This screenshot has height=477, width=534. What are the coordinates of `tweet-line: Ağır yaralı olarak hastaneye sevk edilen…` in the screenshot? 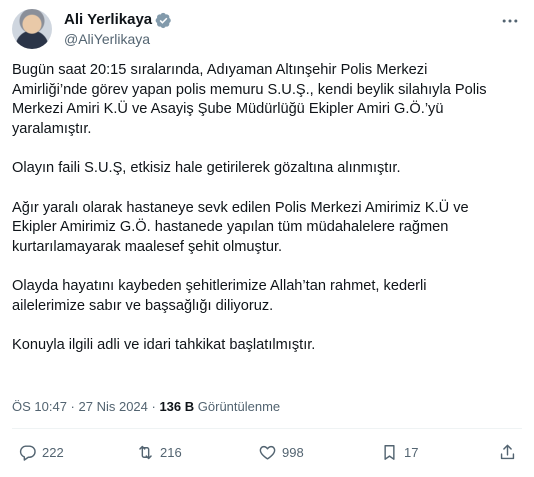 It's located at (240, 207).